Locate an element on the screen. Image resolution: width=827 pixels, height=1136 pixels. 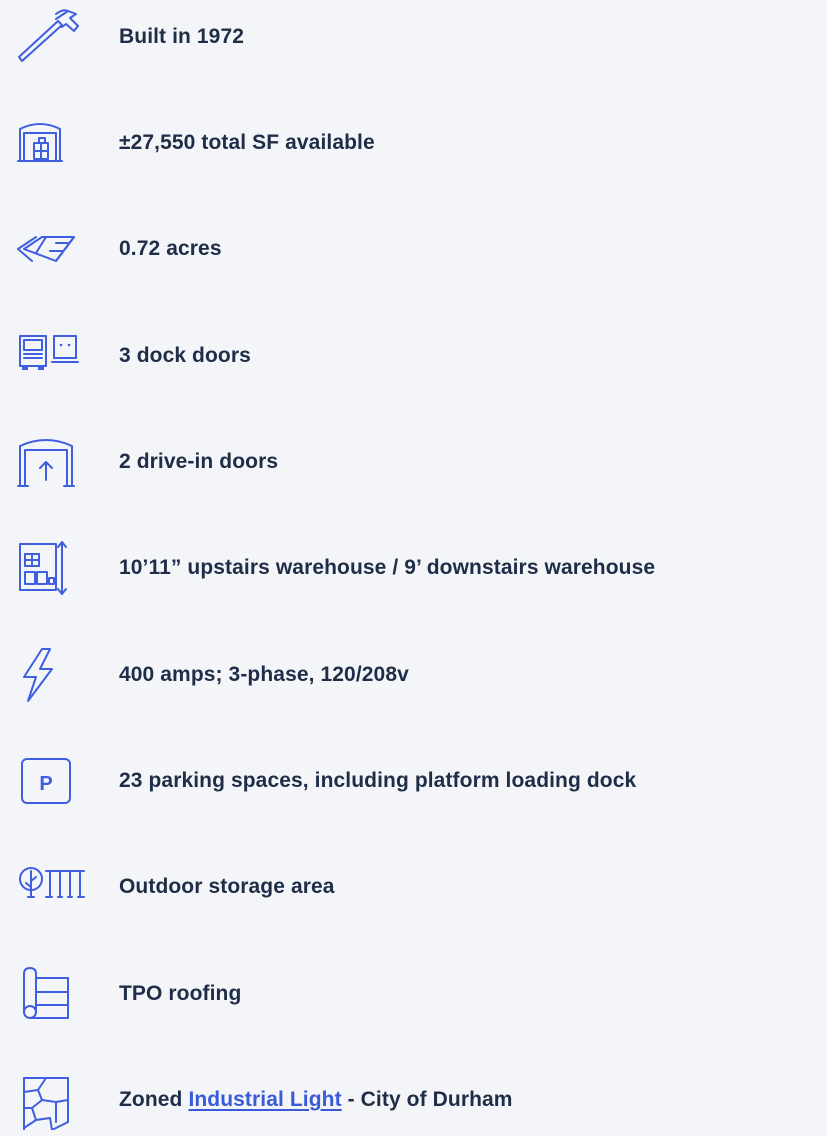
parking-icon: P is located at coordinates (52, 781).